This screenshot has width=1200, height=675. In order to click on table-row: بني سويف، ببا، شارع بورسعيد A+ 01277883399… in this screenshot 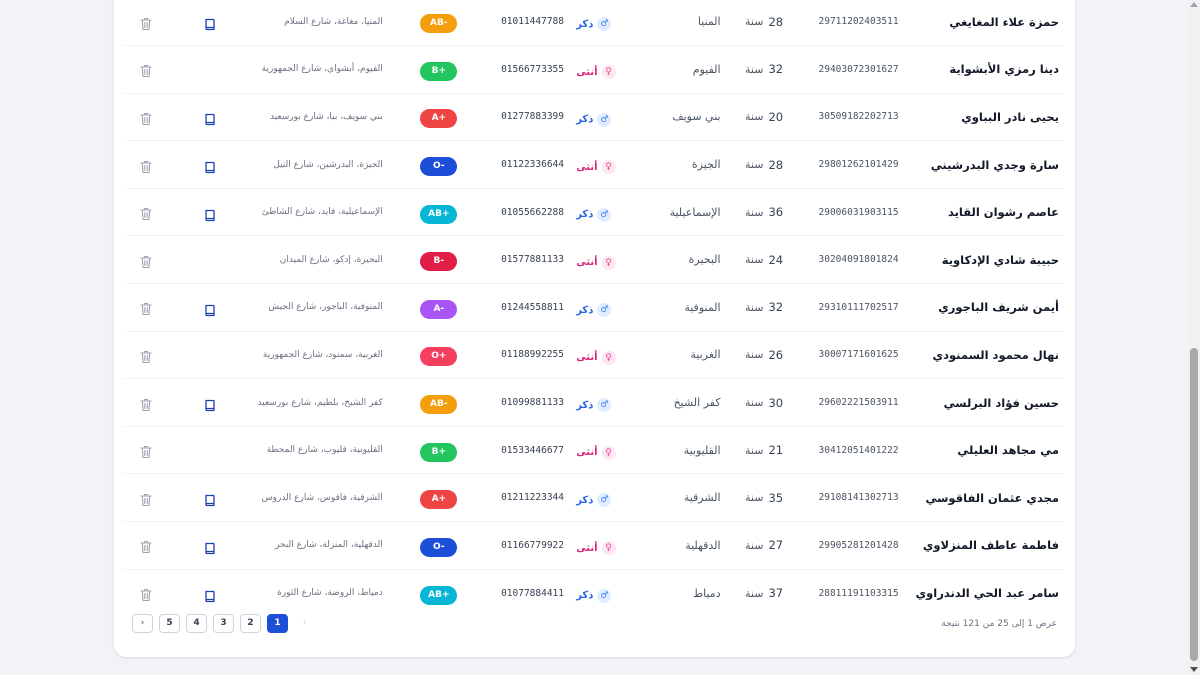, I will do `click(594, 117)`.